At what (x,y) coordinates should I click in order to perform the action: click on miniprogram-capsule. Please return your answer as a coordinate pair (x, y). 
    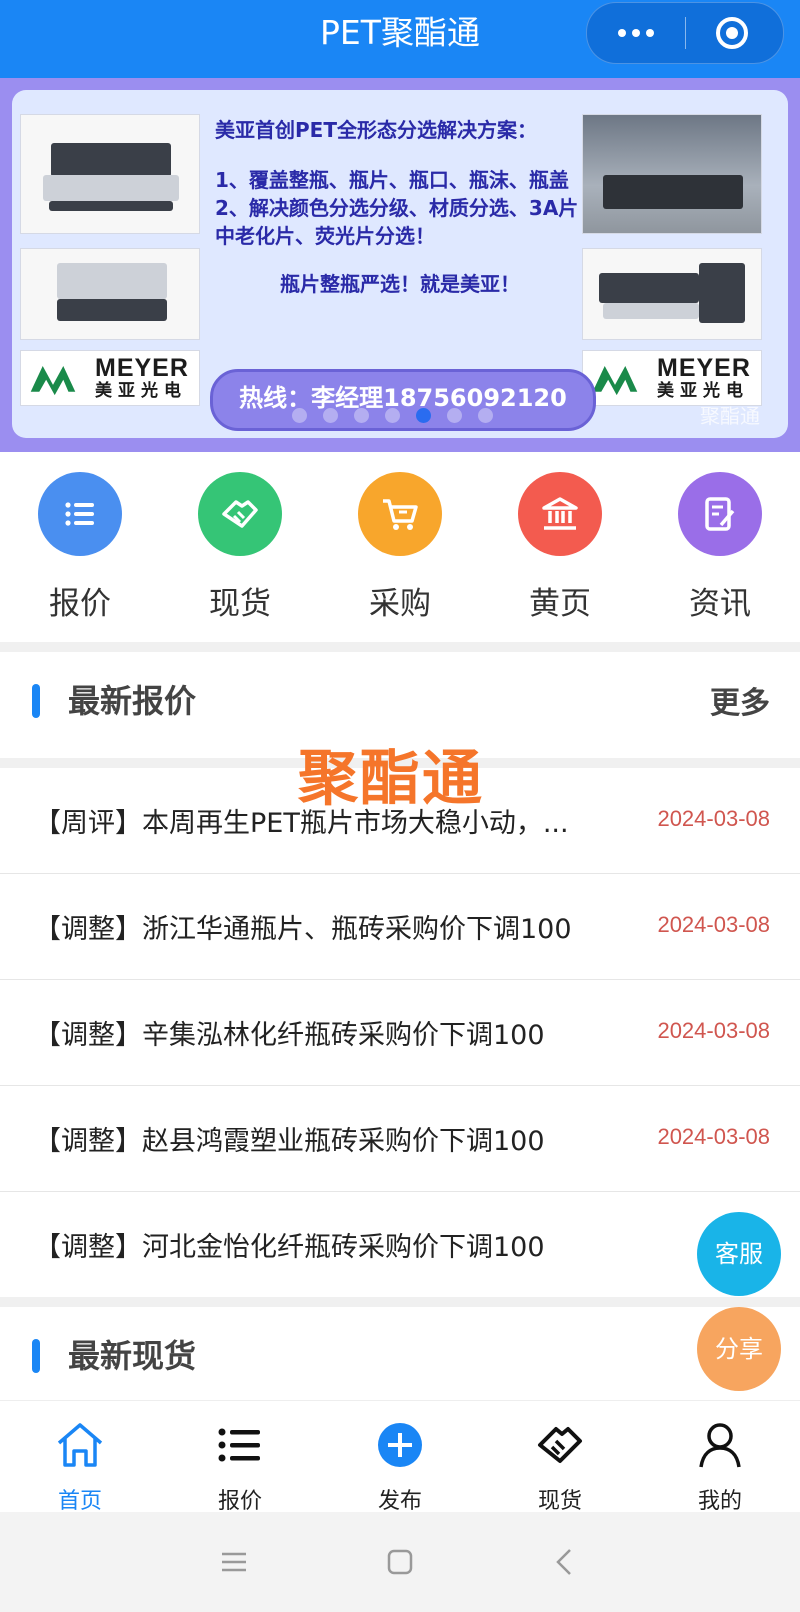
    Looking at the image, I should click on (685, 33).